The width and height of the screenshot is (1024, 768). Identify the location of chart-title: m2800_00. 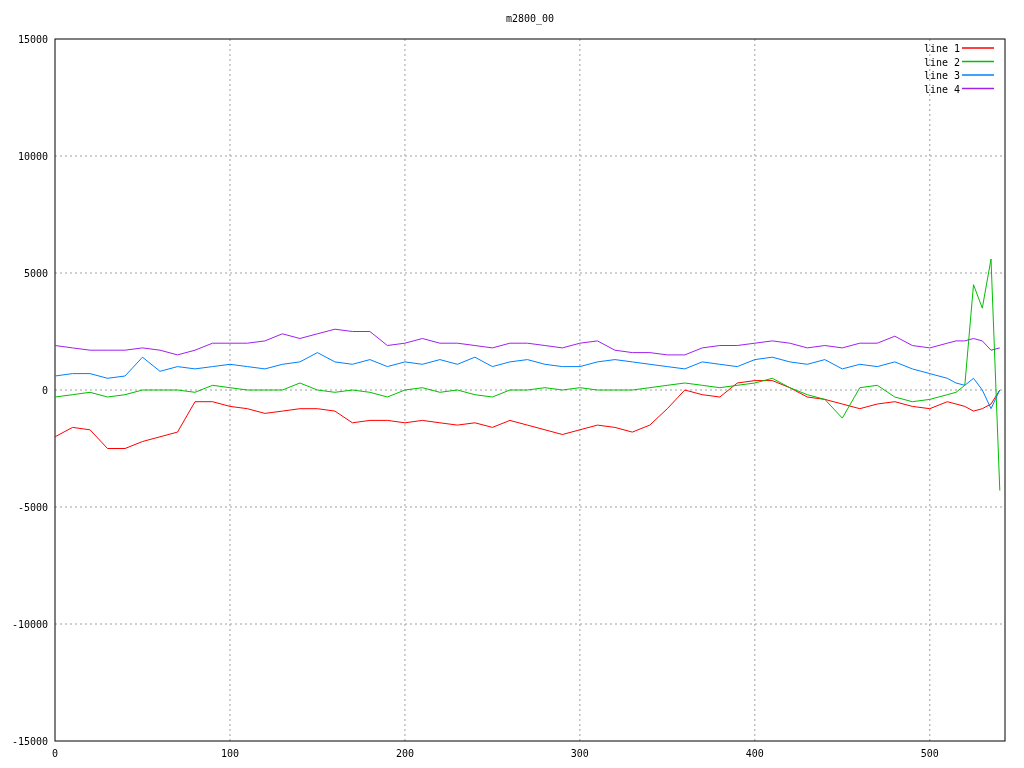
(530, 18).